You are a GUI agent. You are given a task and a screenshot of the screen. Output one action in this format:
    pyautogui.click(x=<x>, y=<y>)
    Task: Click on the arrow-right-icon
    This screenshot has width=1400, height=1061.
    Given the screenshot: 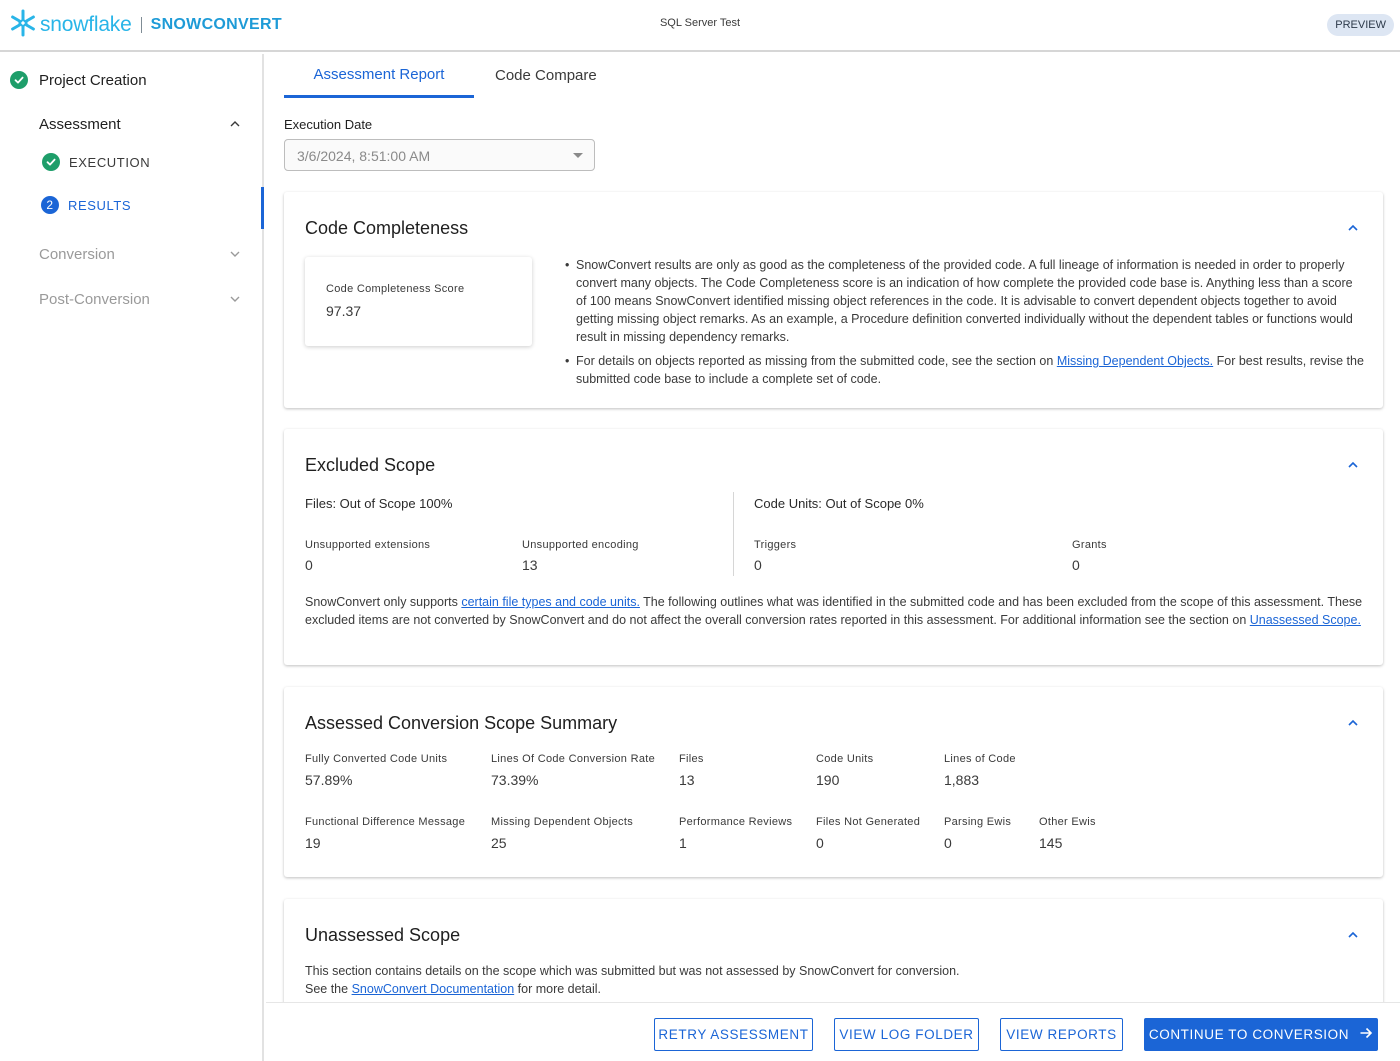 What is the action you would take?
    pyautogui.click(x=1361, y=1034)
    